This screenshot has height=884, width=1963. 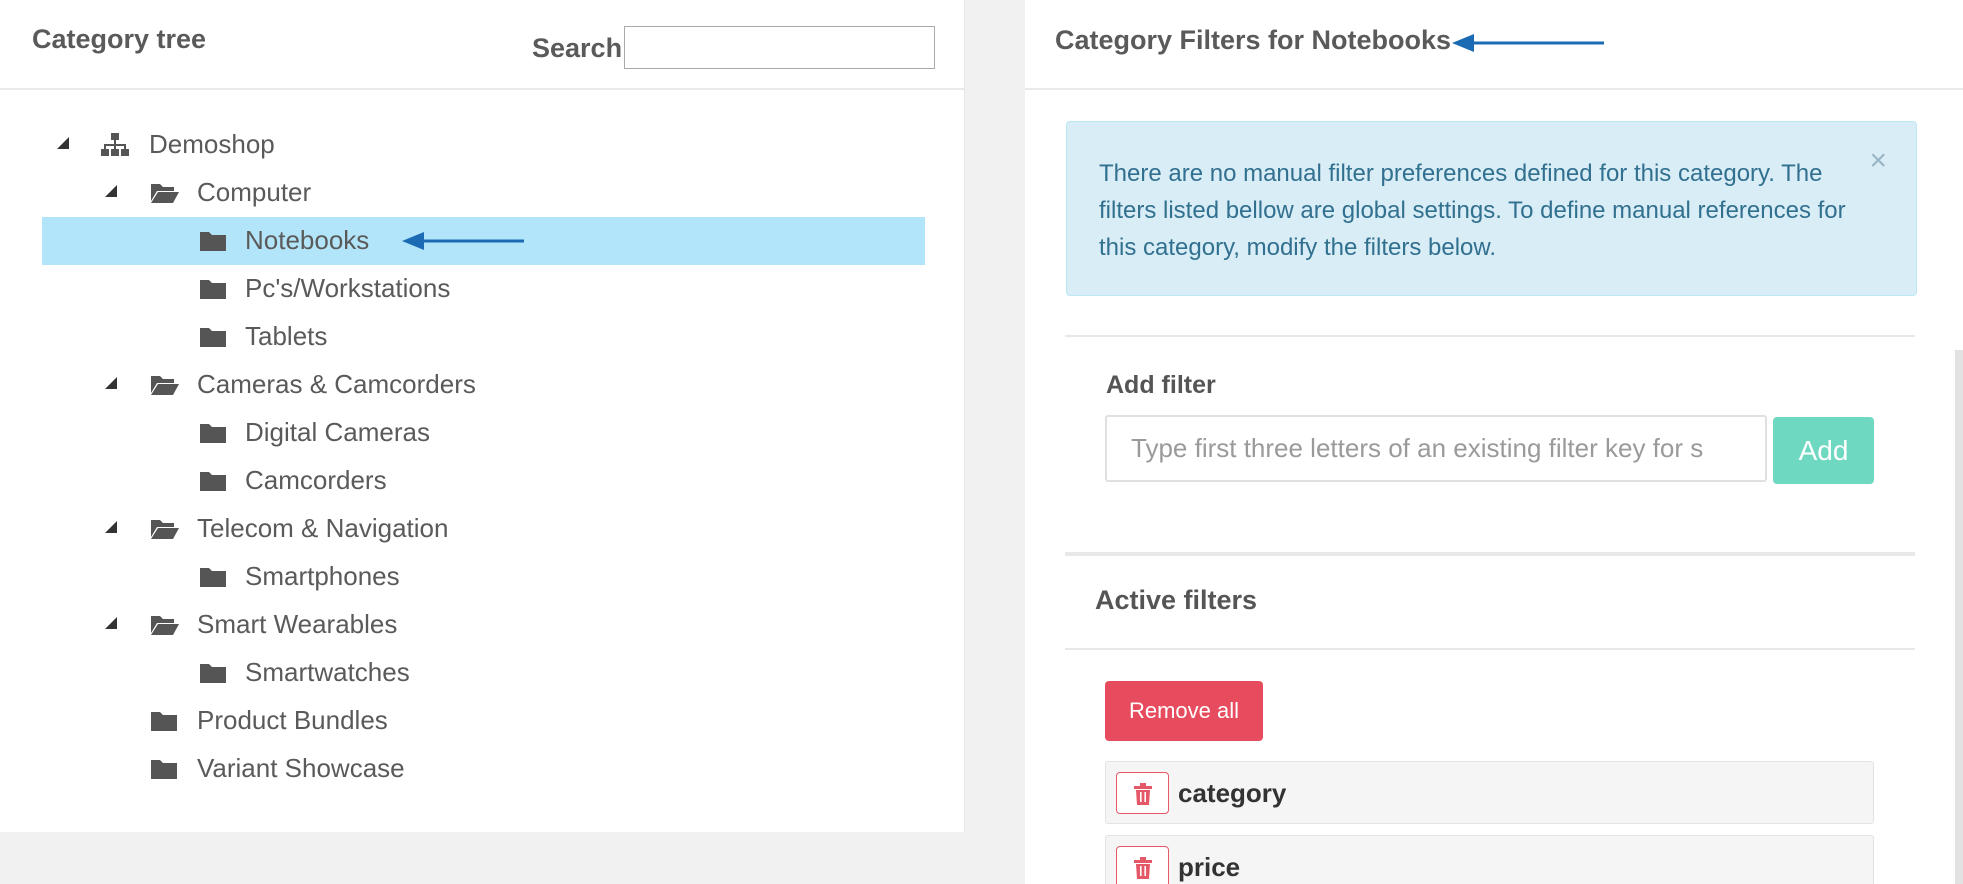 What do you see at coordinates (779, 47) in the screenshot?
I see `search-input` at bounding box center [779, 47].